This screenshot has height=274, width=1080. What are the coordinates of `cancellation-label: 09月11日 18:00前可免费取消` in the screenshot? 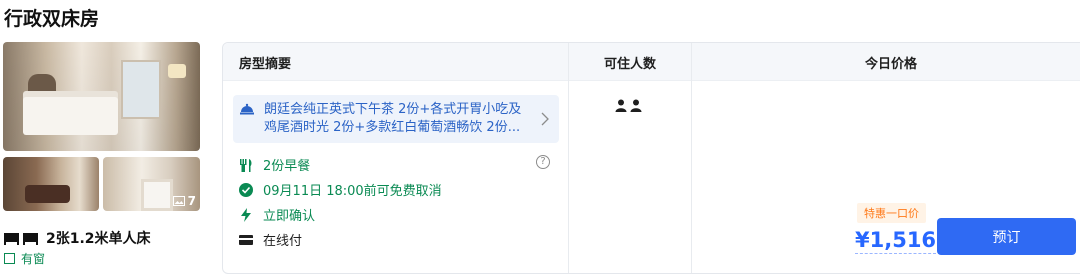 It's located at (352, 191).